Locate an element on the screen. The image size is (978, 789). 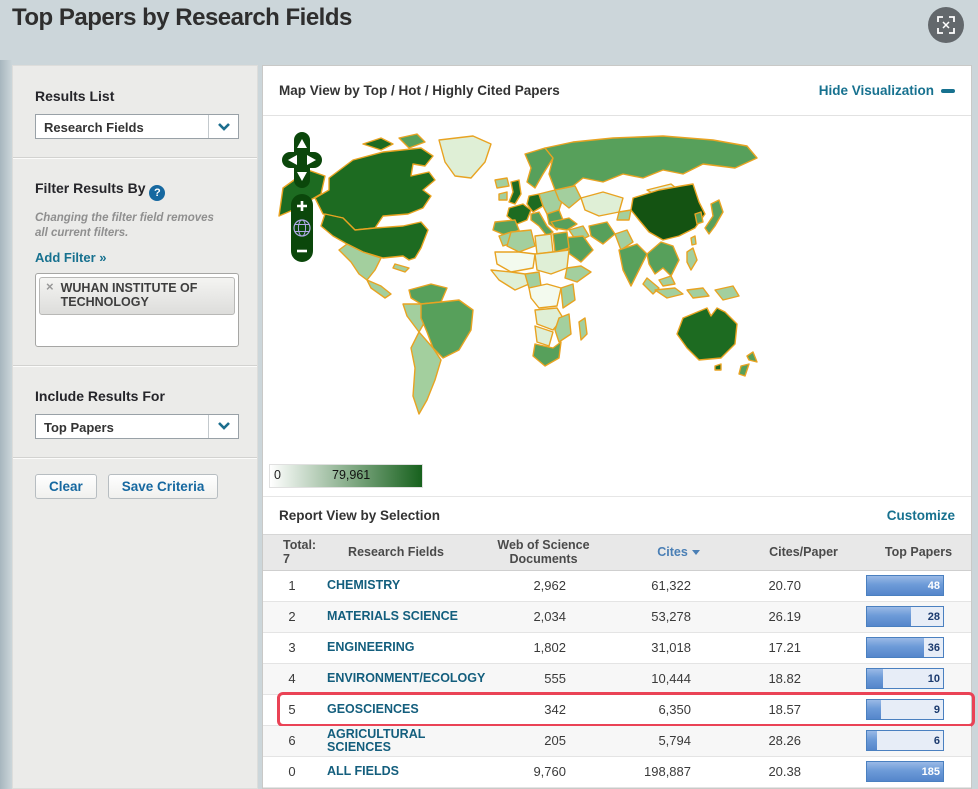
column-header-cites-sort: Cites is located at coordinates (678, 552).